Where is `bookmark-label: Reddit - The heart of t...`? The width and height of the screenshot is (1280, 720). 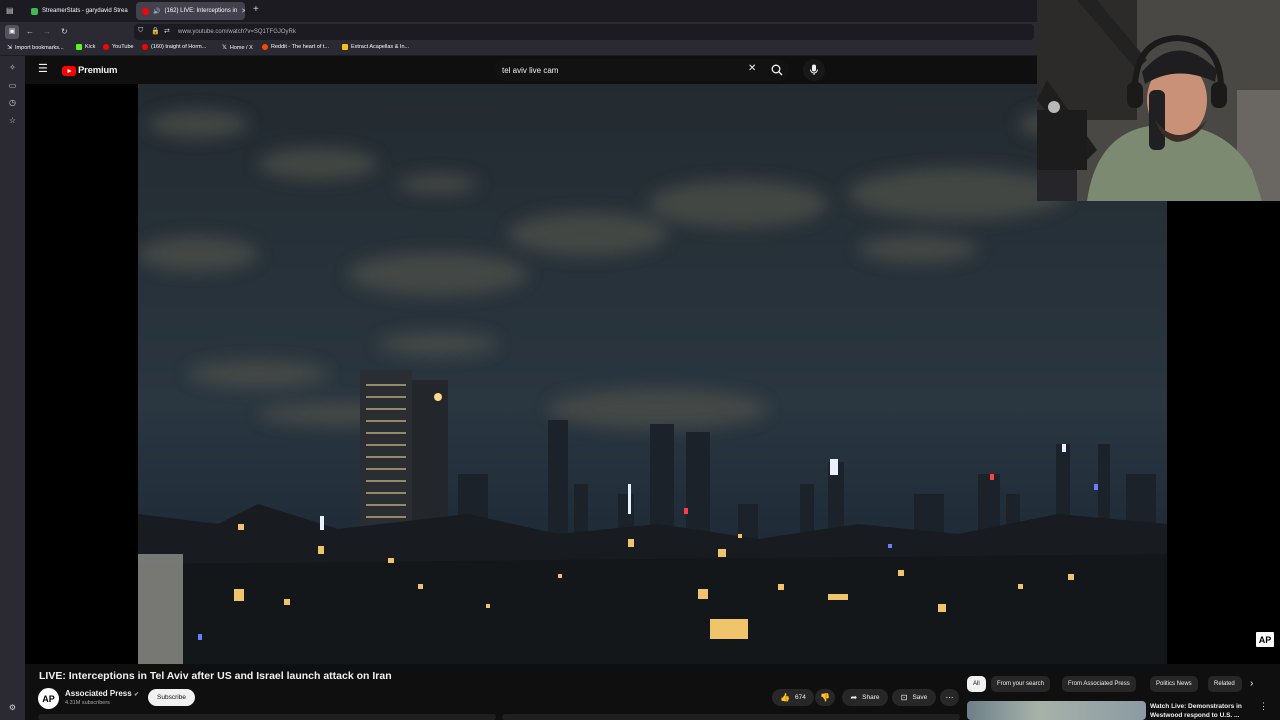
bookmark-label: Reddit - The heart of t... is located at coordinates (300, 47).